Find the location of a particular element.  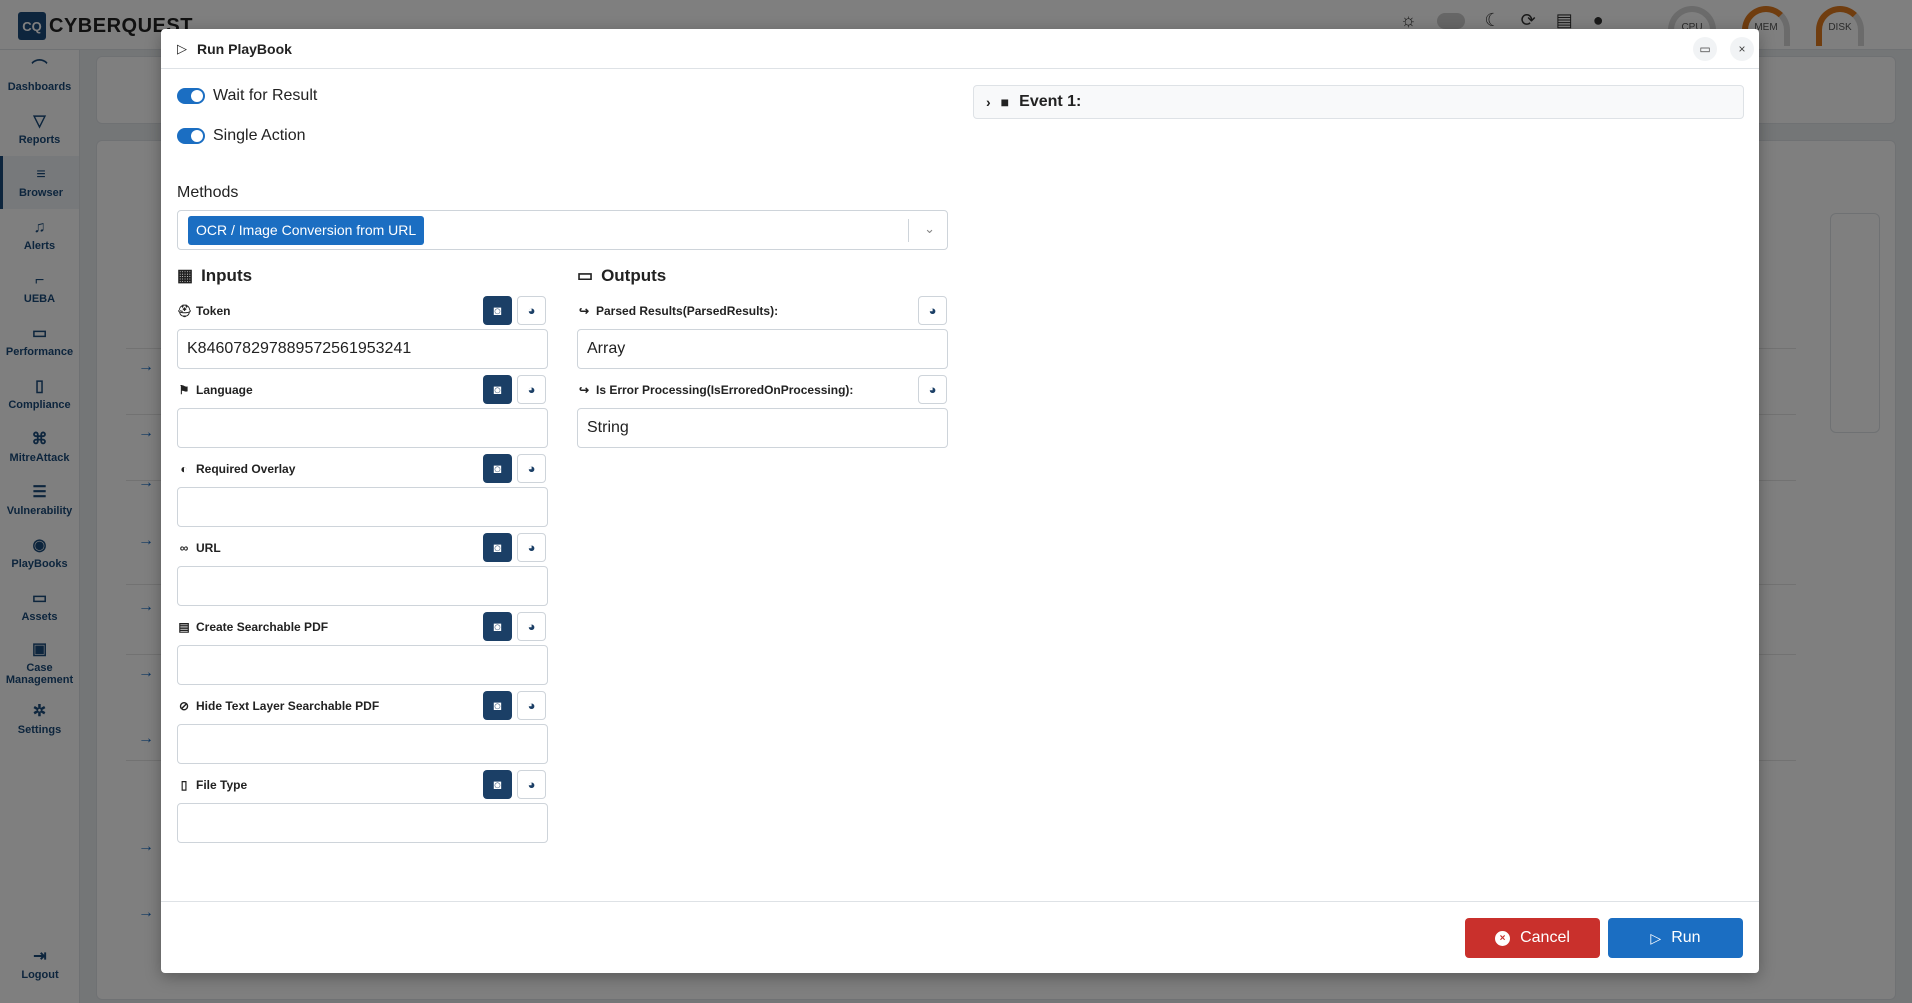

file-type-input is located at coordinates (362, 823).